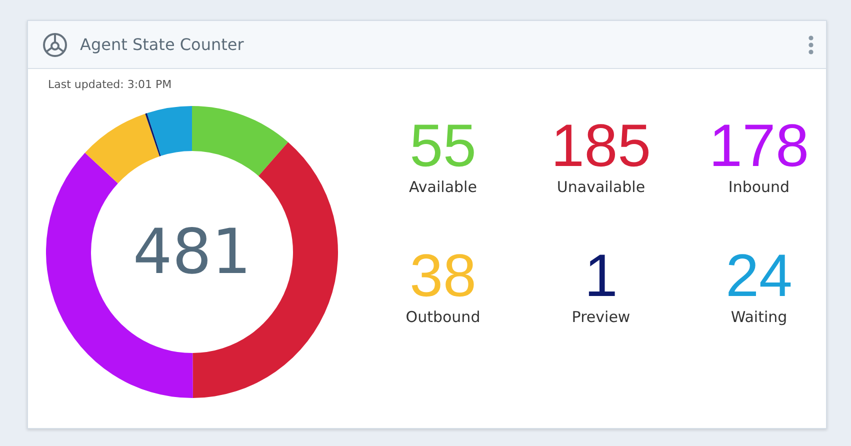 The height and width of the screenshot is (446, 851). I want to click on state-label: Unavailable, so click(601, 187).